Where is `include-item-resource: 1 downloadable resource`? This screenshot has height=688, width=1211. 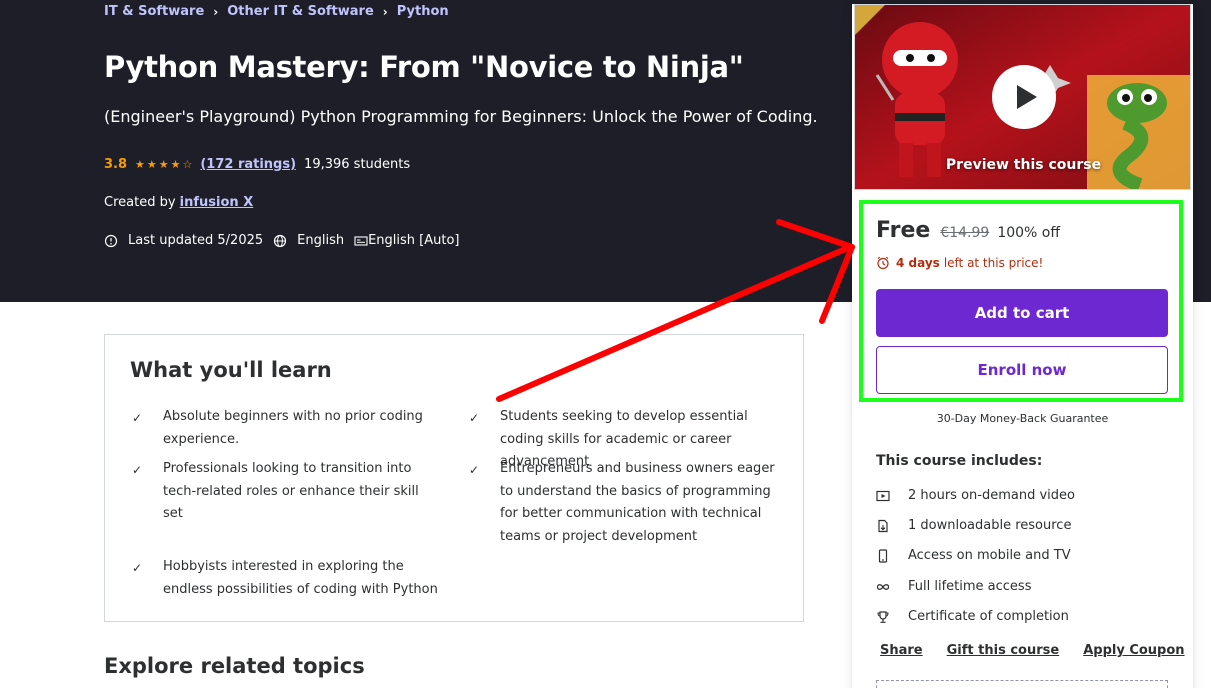
include-item-resource: 1 downloadable resource is located at coordinates (973, 525).